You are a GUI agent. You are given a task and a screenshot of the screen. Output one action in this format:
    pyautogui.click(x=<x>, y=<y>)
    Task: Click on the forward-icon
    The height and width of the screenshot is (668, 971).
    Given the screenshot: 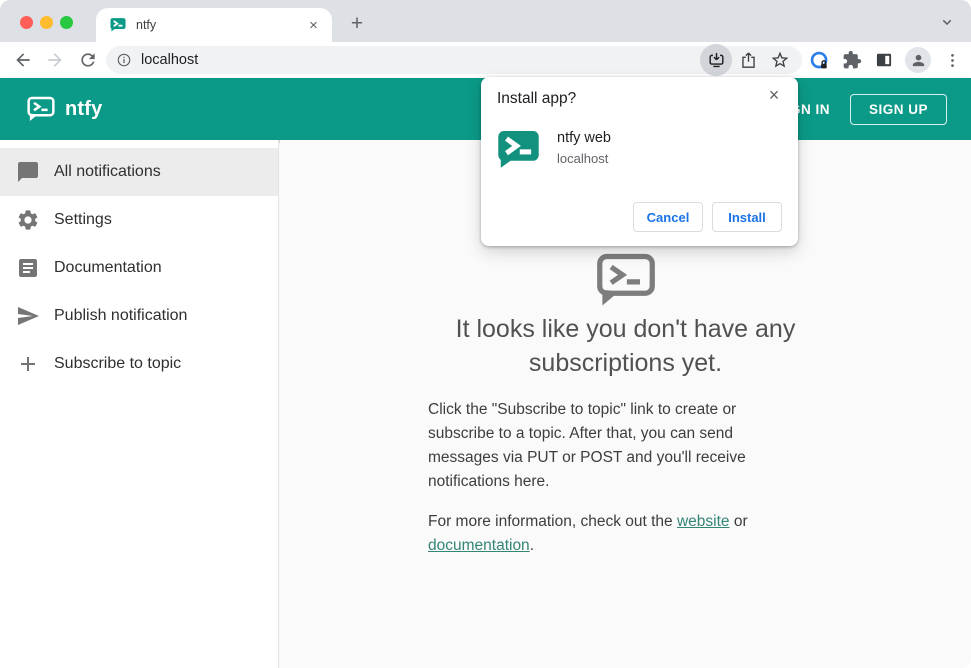 What is the action you would take?
    pyautogui.click(x=55, y=60)
    